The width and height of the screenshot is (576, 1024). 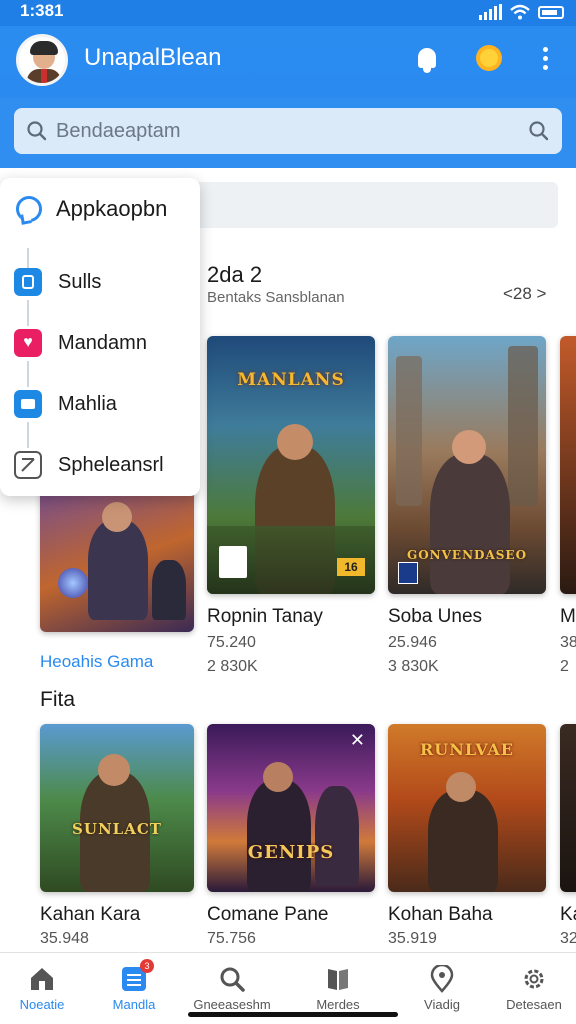 I want to click on section-subtitle: Bentaks Sansblanan, so click(x=276, y=297).